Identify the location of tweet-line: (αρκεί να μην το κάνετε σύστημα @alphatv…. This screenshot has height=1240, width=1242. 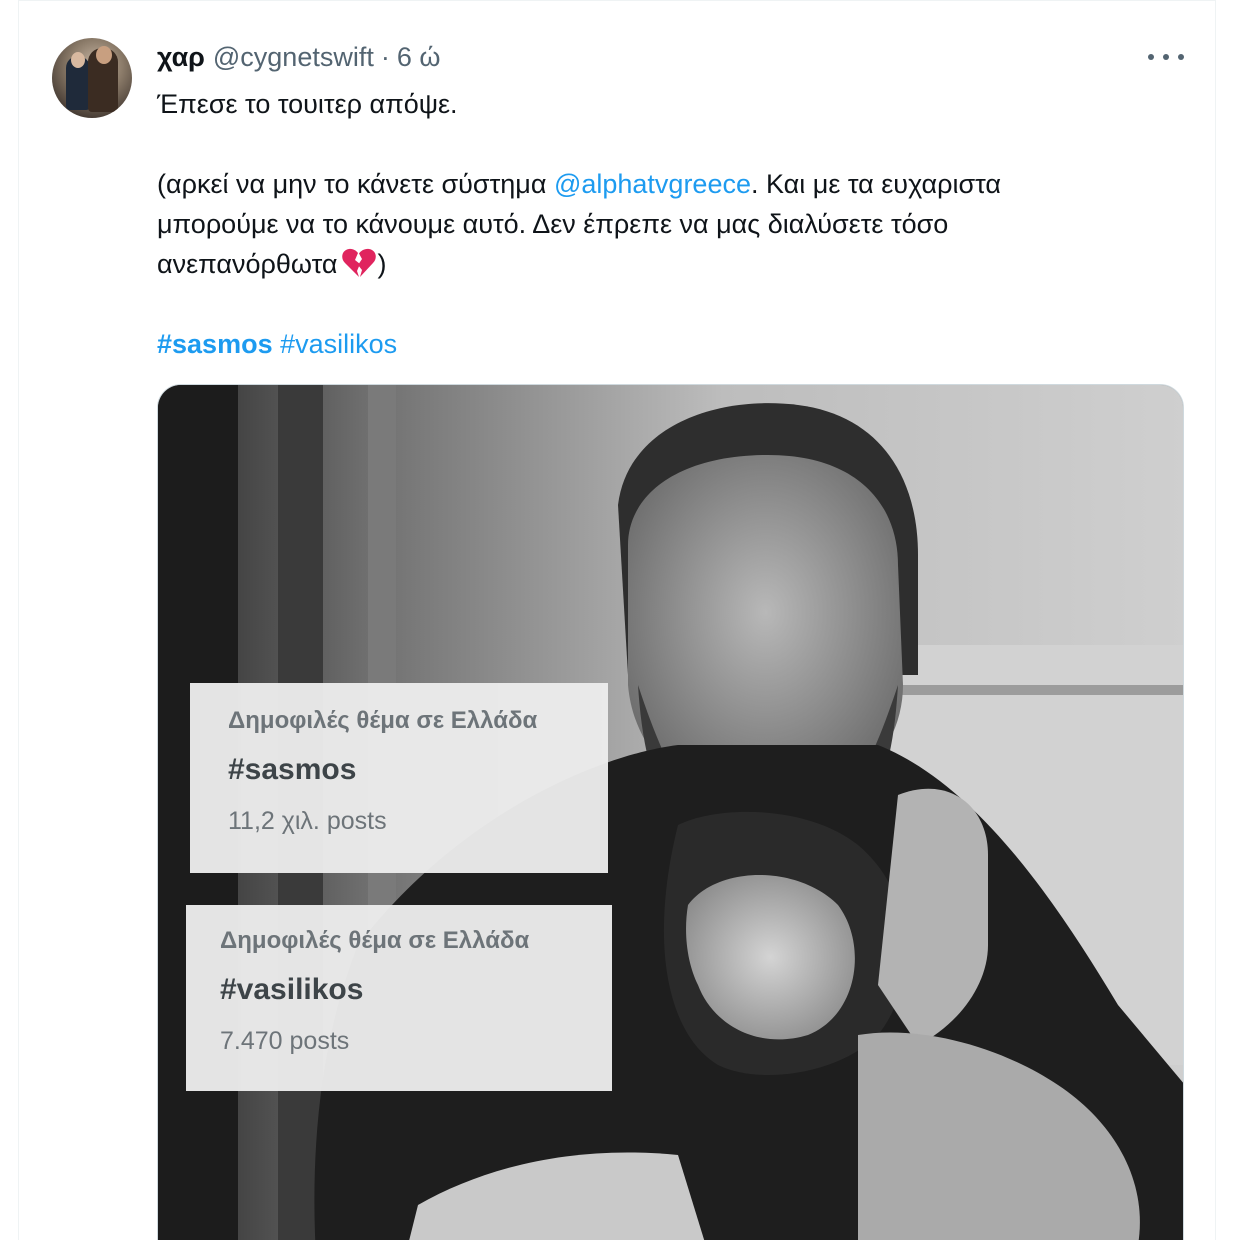
(652, 184).